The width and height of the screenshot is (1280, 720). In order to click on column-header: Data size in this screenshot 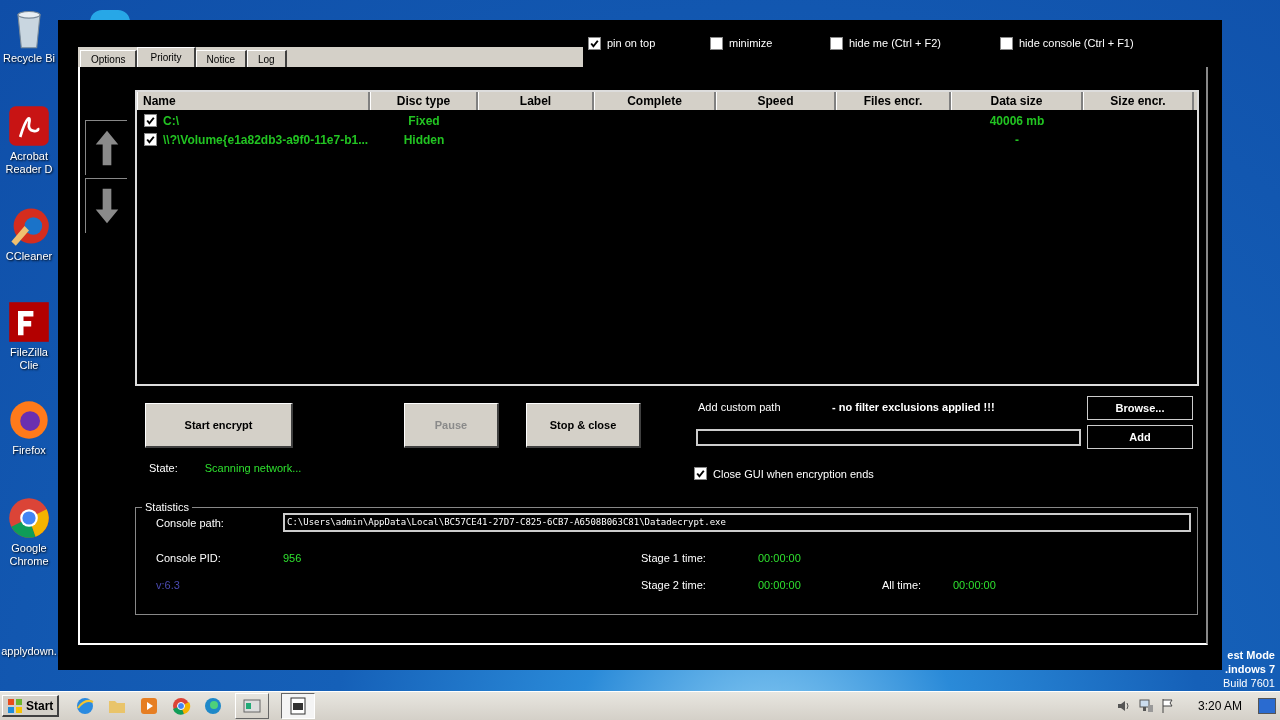, I will do `click(1017, 101)`.